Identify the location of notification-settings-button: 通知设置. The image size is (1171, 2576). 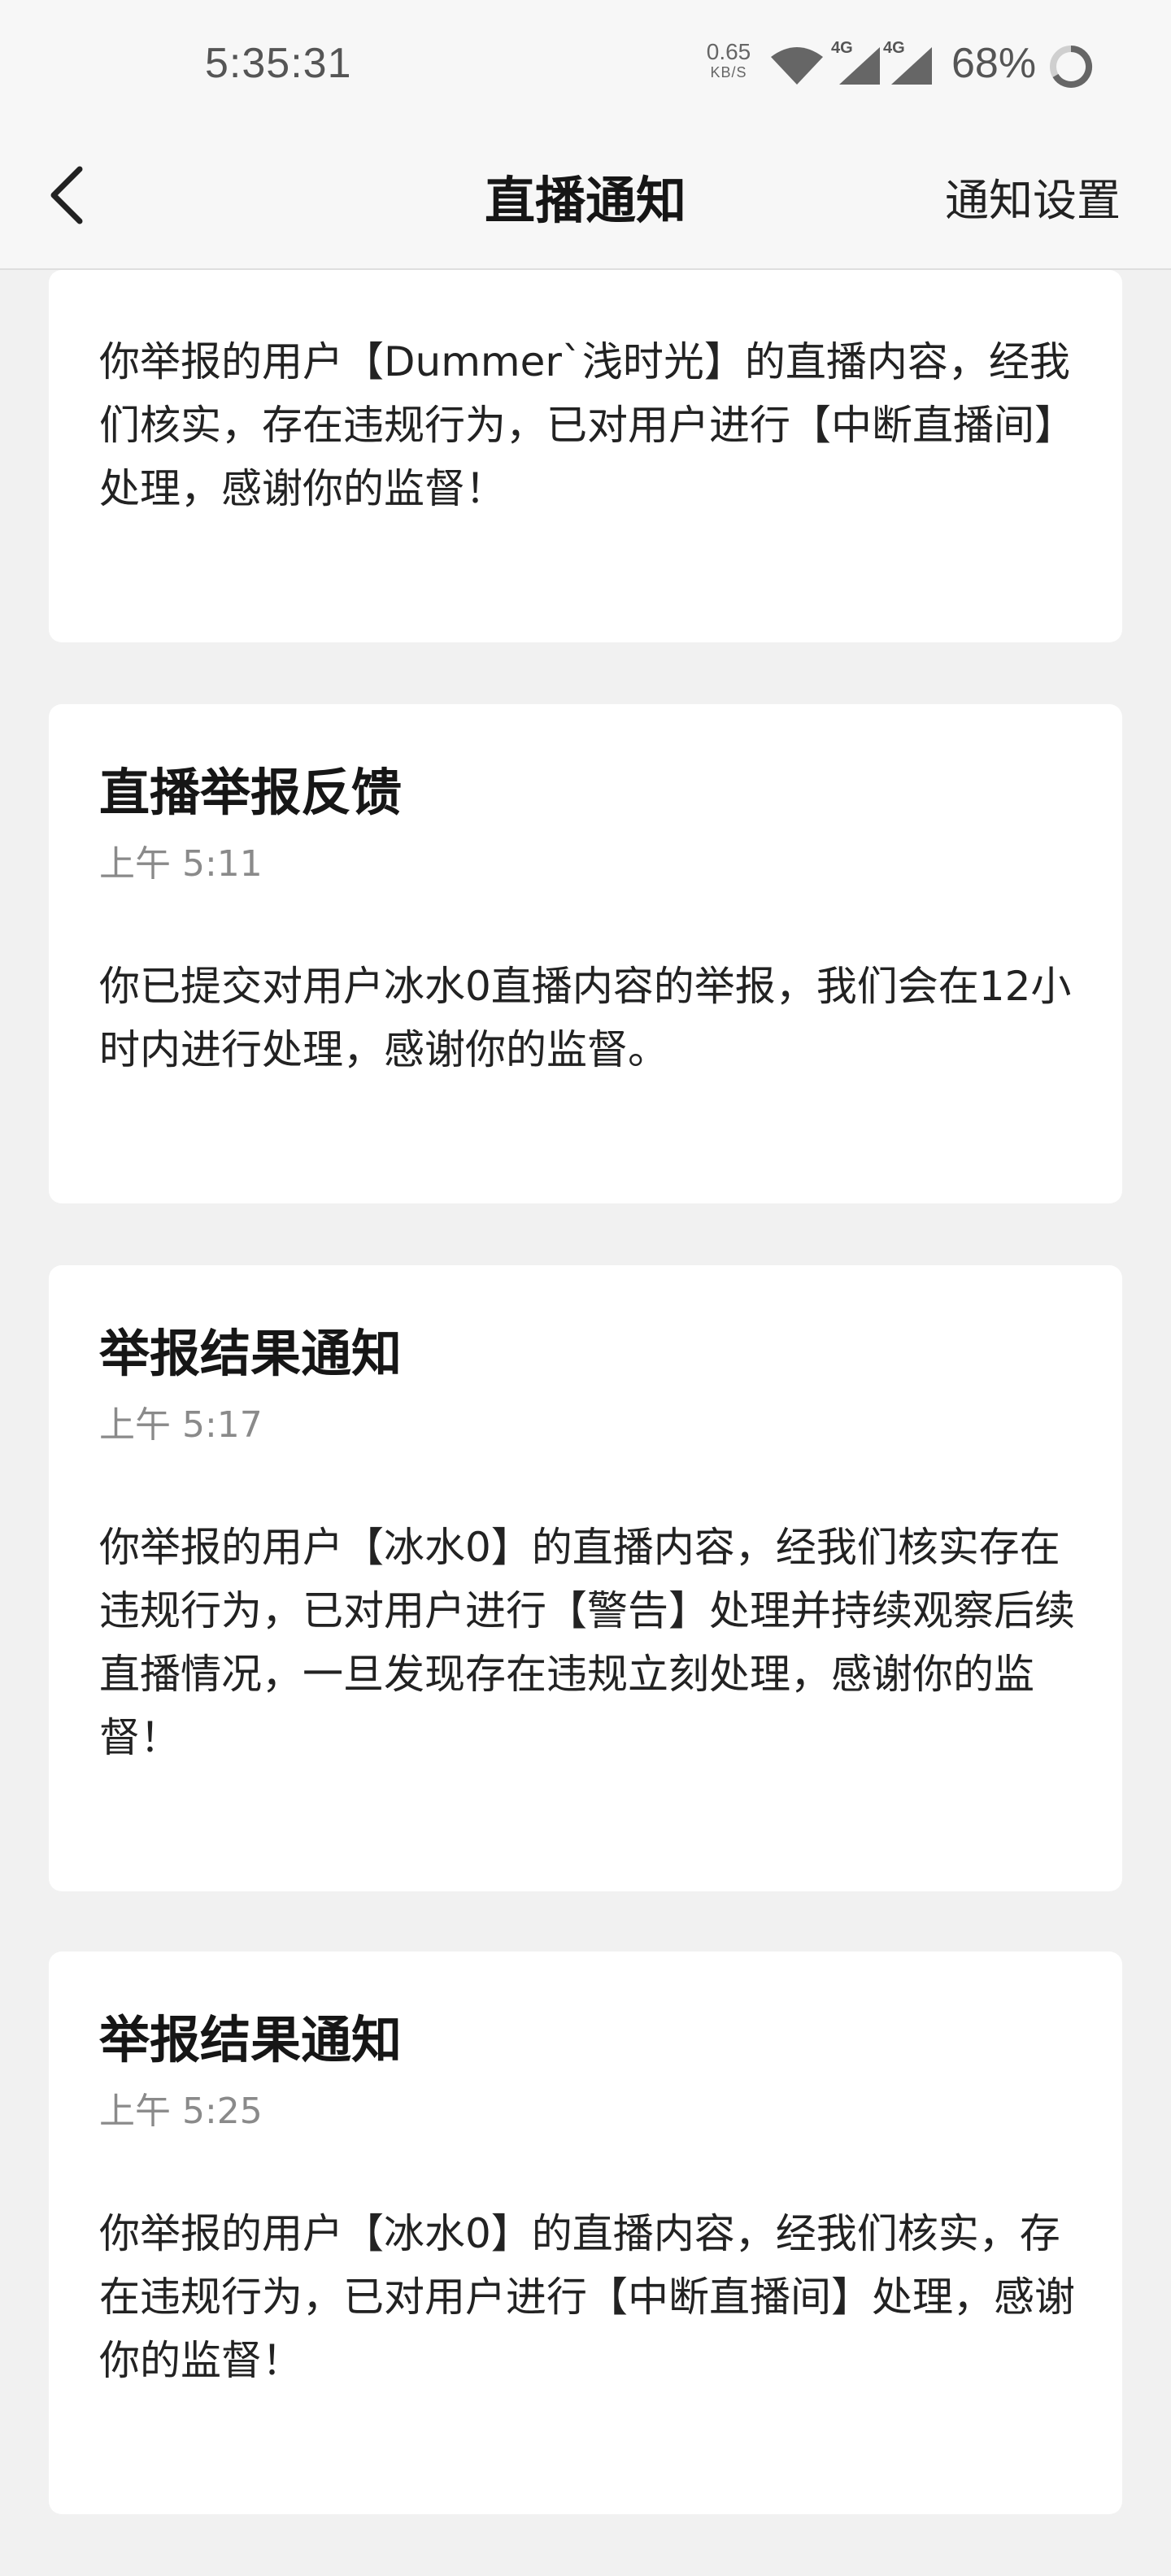
(1033, 196).